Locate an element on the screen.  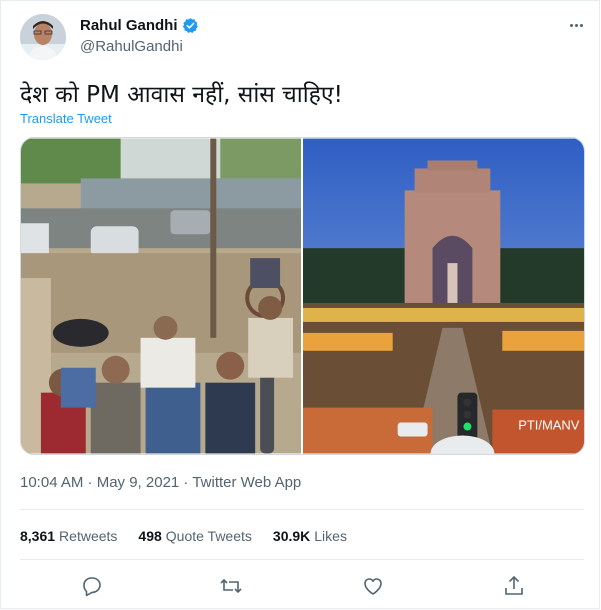
retweets-stat: 8,361 Retweets is located at coordinates (68, 536).